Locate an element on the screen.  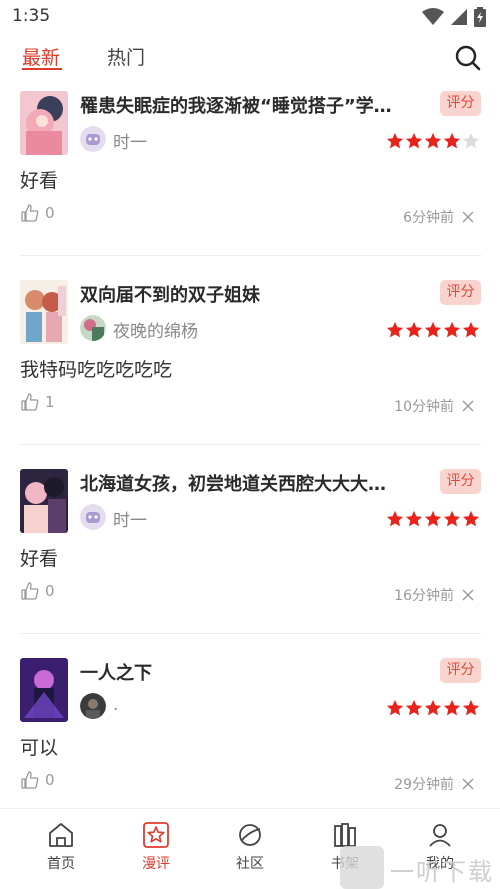
top-tabs: 最新 热门 is located at coordinates (250, 60).